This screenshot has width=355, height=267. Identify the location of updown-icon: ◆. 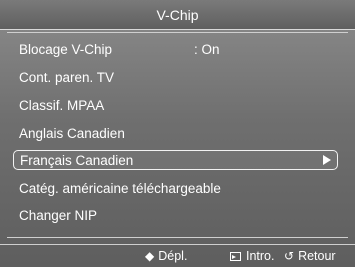
(150, 256).